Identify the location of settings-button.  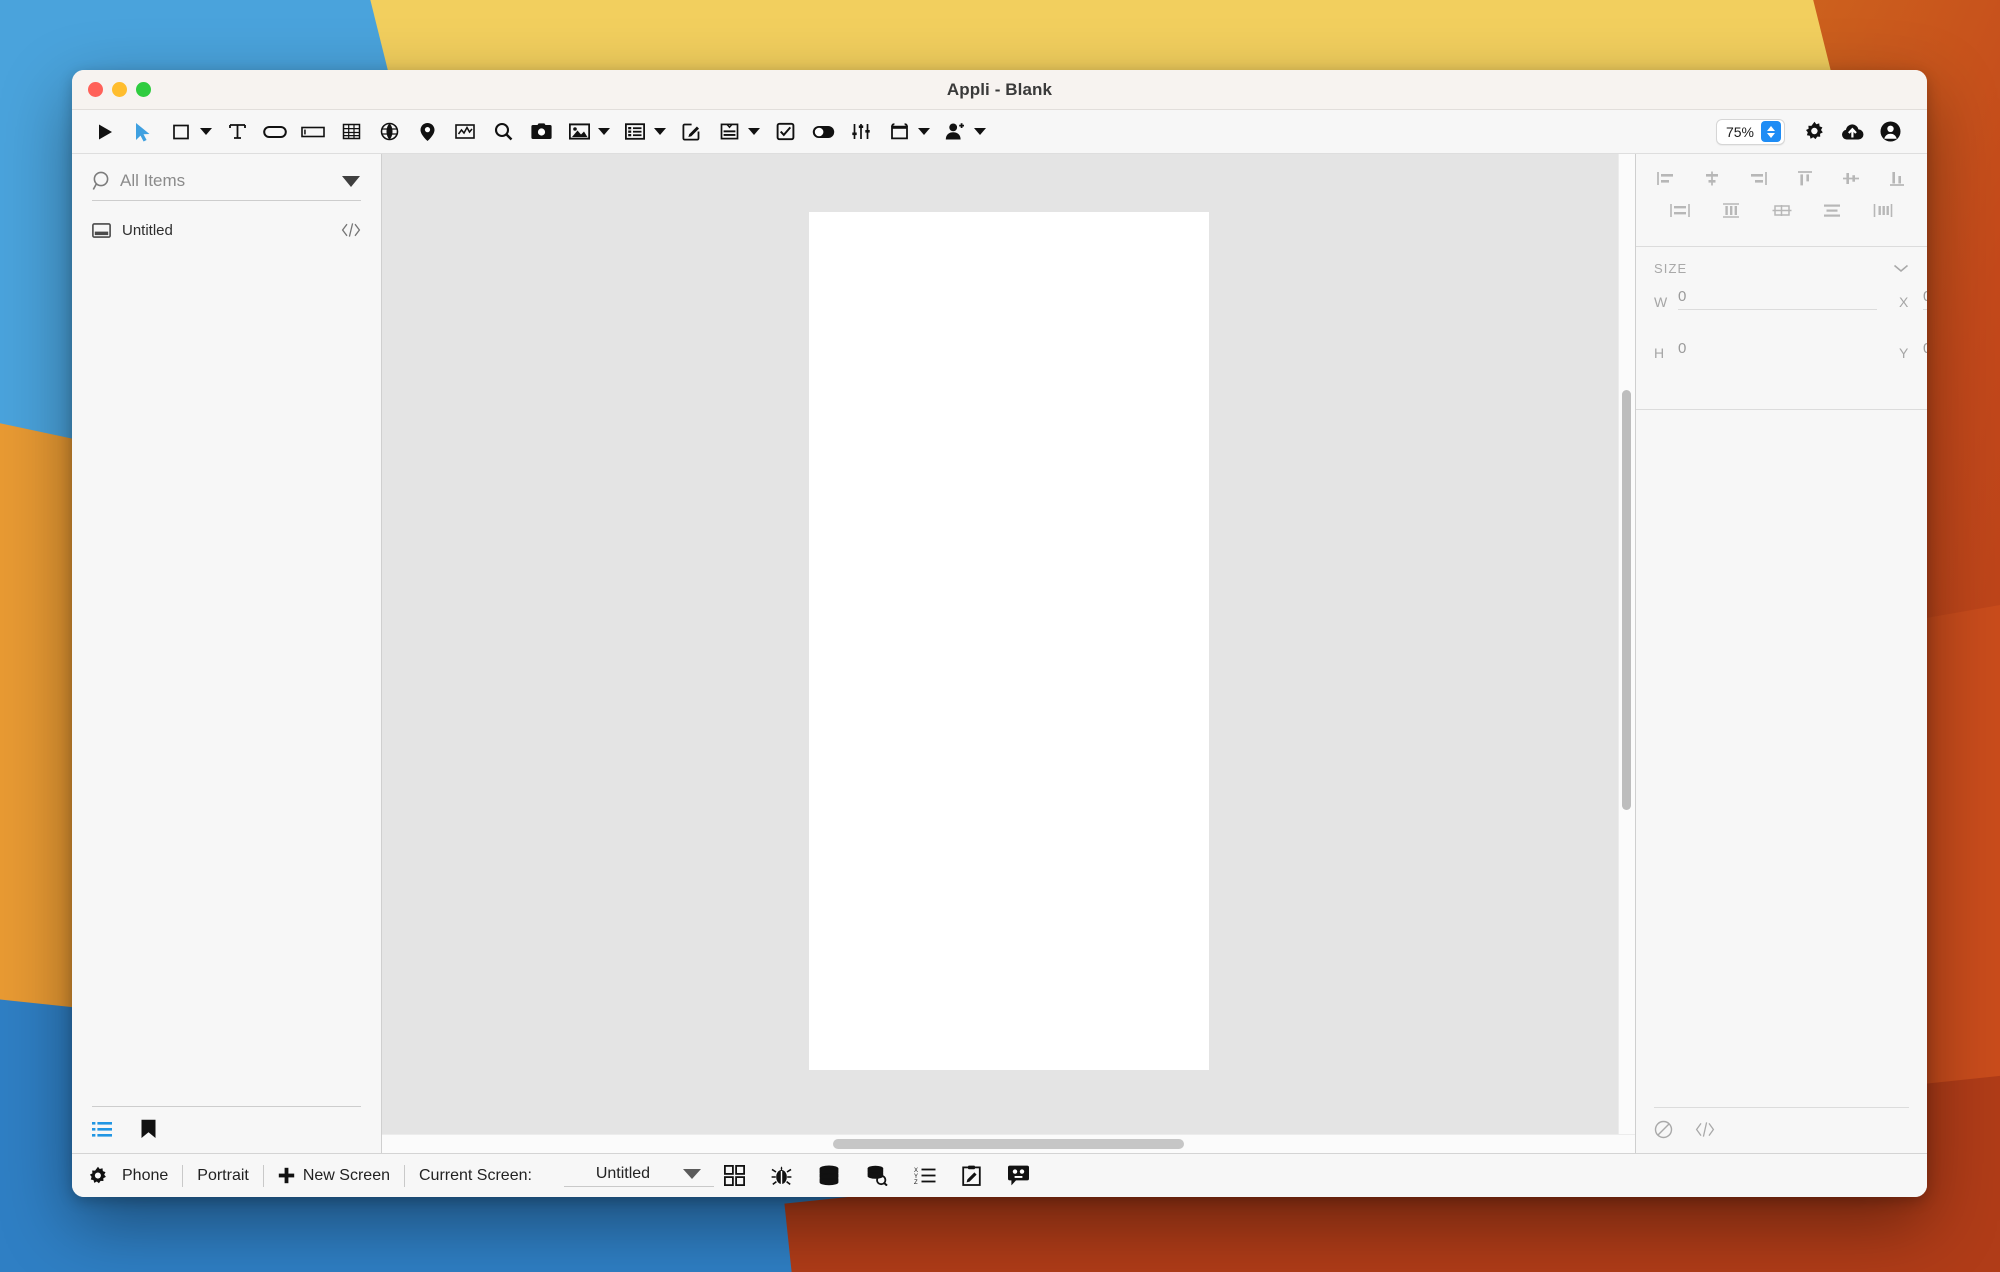
(1814, 132).